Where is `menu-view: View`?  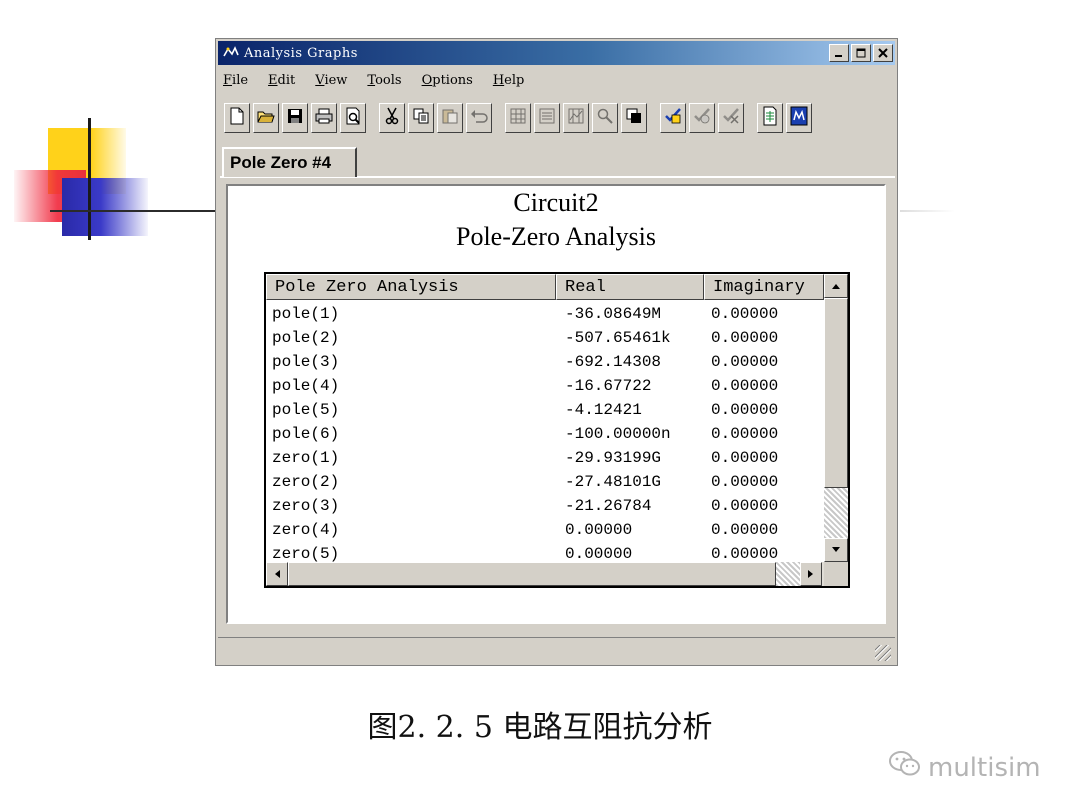 menu-view: View is located at coordinates (331, 80).